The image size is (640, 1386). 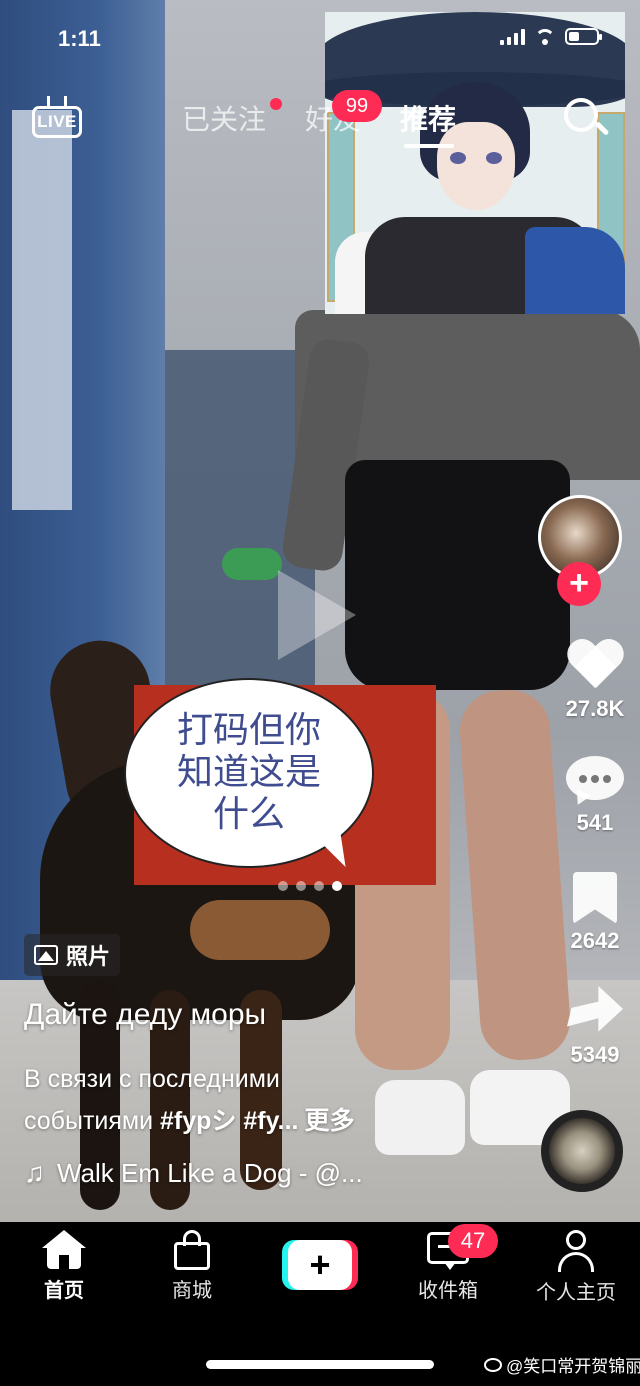 I want to click on nav-shop: 商城, so click(x=192, y=1266).